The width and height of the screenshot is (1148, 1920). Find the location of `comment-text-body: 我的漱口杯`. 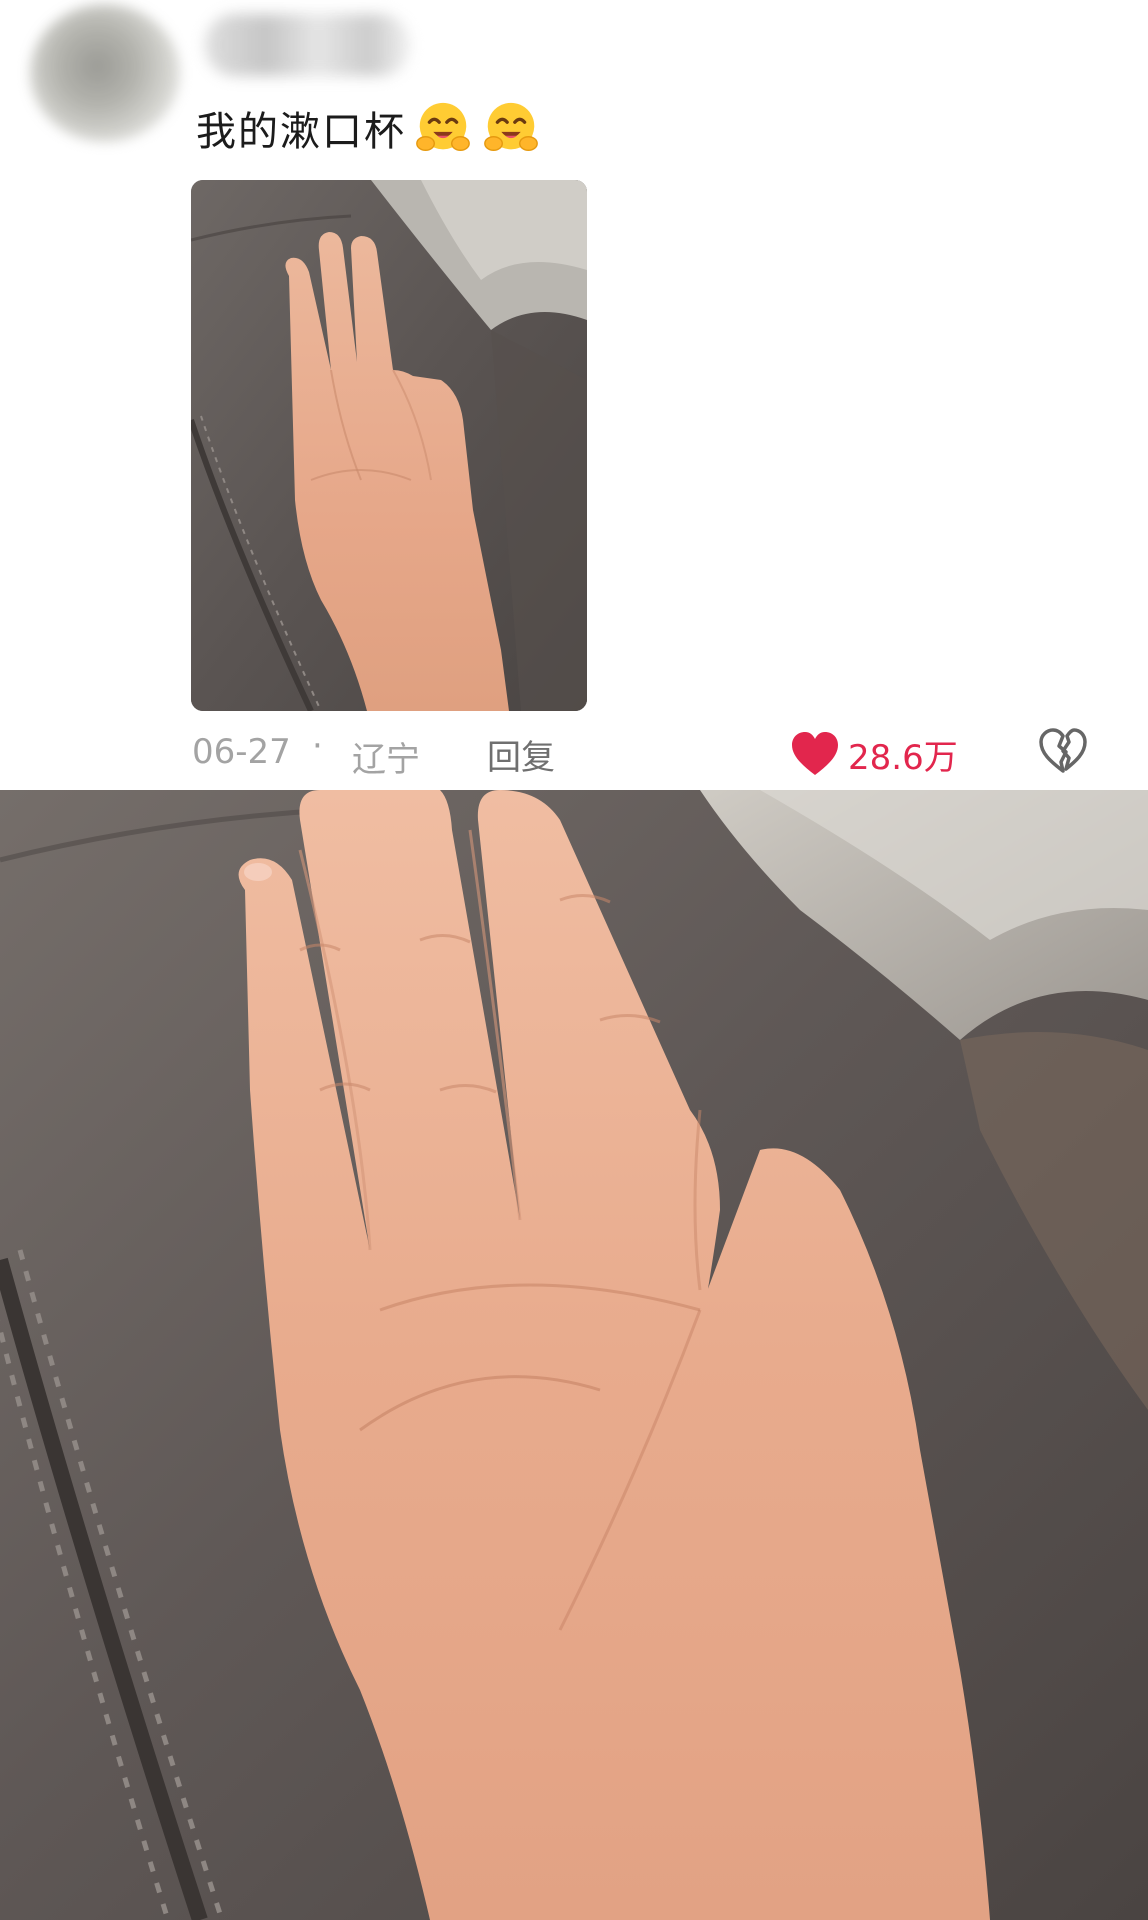

comment-text-body: 我的漱口杯 is located at coordinates (301, 132).